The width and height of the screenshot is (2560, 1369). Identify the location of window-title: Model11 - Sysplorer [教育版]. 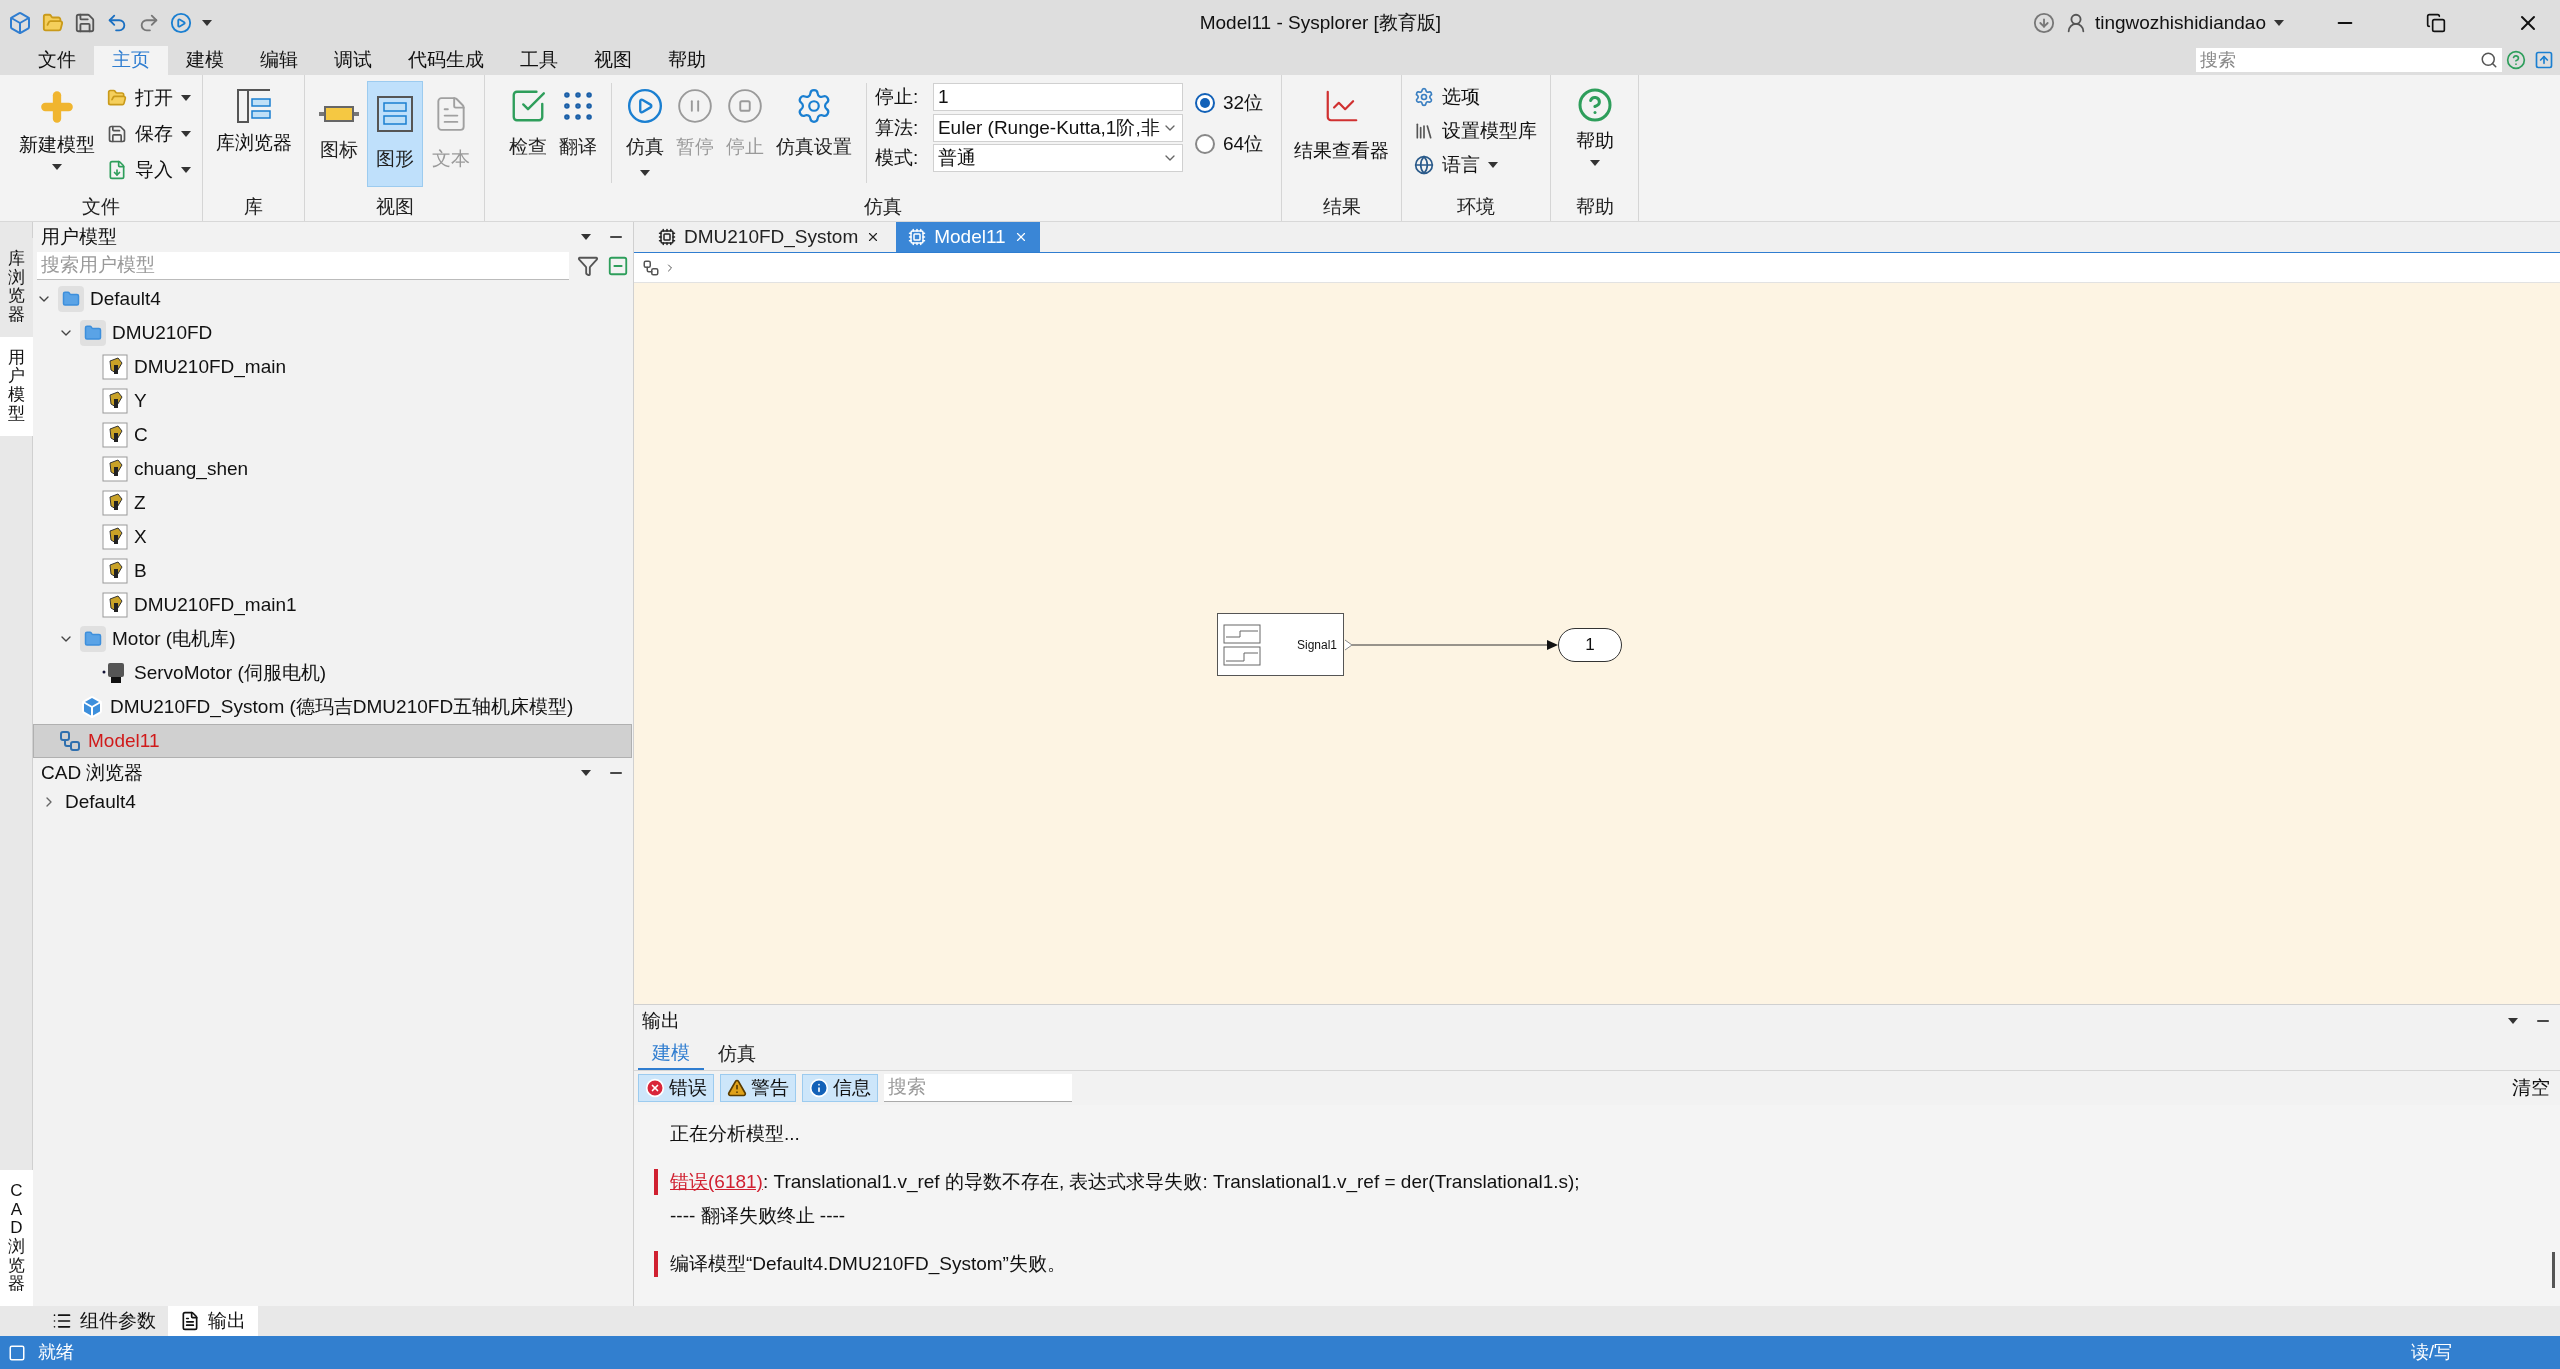
(1320, 22).